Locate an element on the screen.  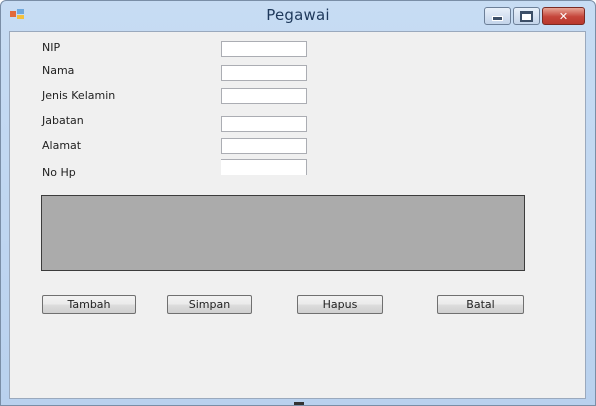
tambah-button: Tambah is located at coordinates (89, 304).